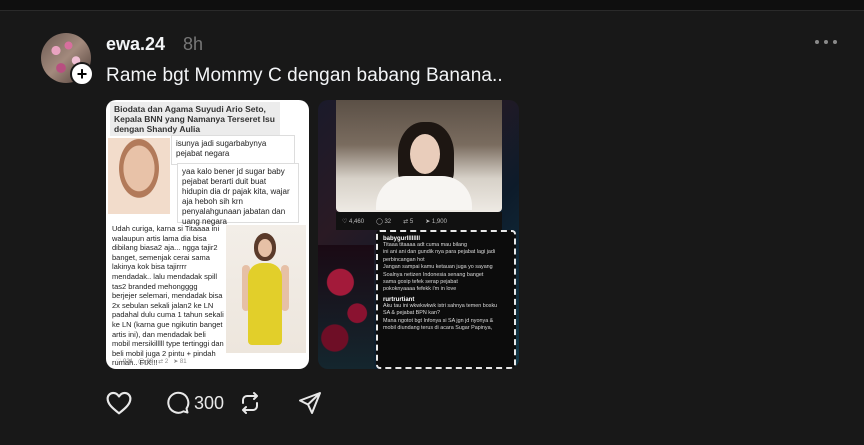 This screenshot has width=864, height=445. I want to click on comment-bubble-1: isunya jadi sugarbabynya pejabat negara, so click(233, 150).